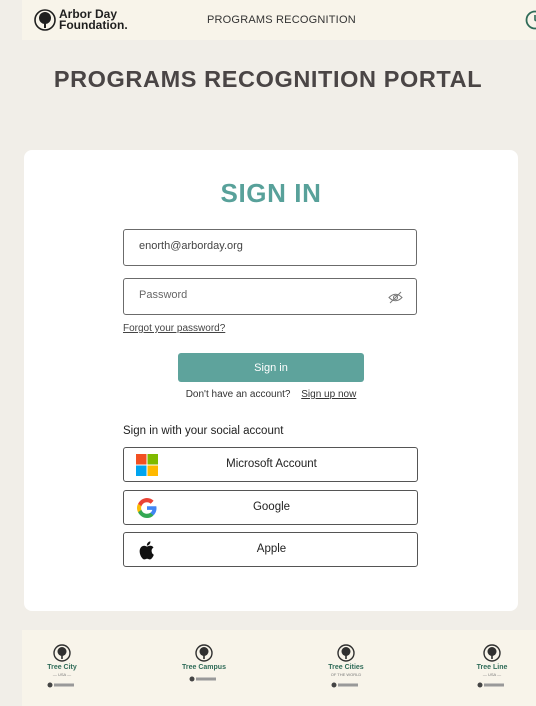 This screenshot has height=706, width=536. What do you see at coordinates (346, 674) in the screenshot?
I see `tree-cities-sub: OF THE WORLD` at bounding box center [346, 674].